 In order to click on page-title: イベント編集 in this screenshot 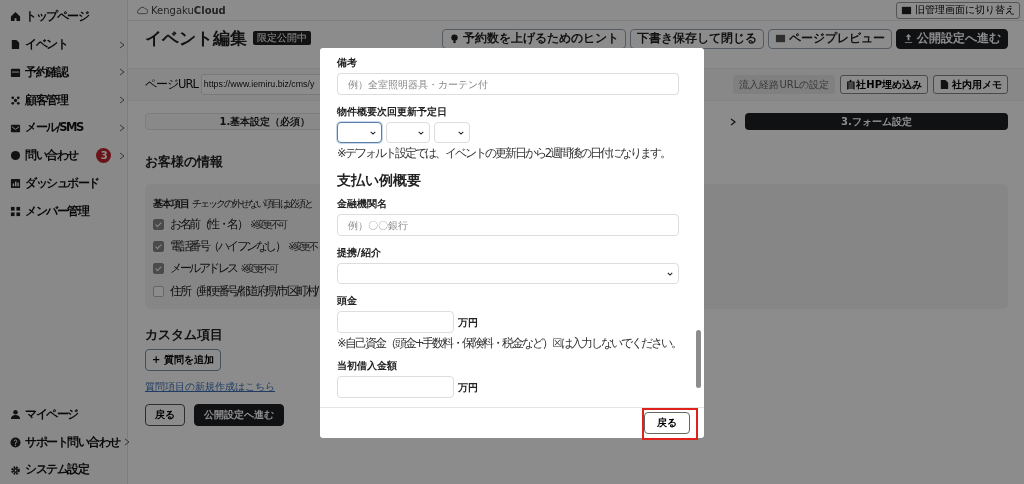, I will do `click(196, 38)`.